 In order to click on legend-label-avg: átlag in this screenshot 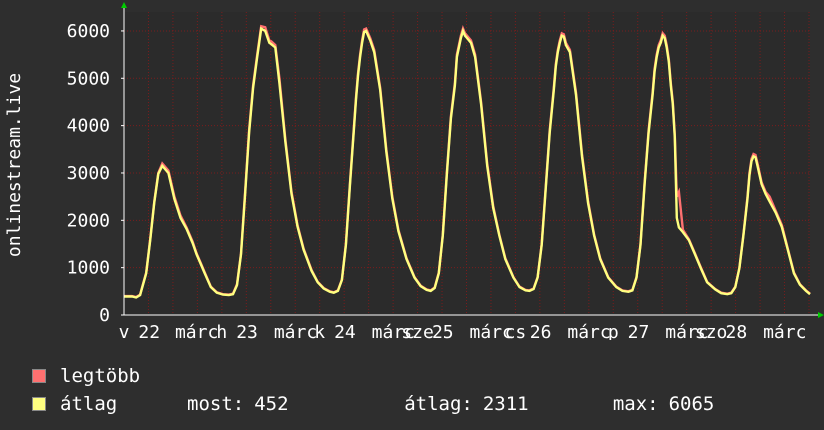, I will do `click(89, 404)`.